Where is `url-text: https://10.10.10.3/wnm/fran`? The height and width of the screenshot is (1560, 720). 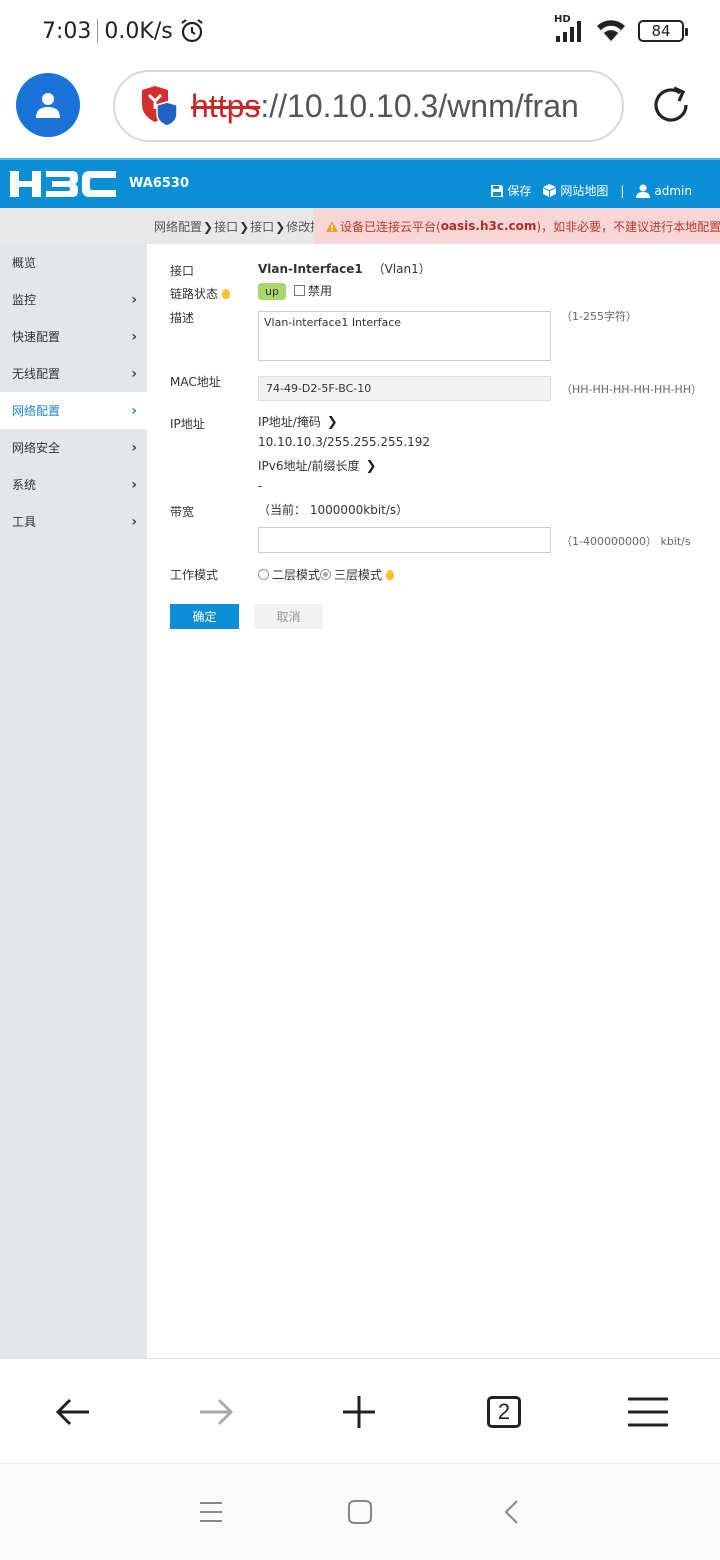 url-text: https://10.10.10.3/wnm/fran is located at coordinates (385, 106).